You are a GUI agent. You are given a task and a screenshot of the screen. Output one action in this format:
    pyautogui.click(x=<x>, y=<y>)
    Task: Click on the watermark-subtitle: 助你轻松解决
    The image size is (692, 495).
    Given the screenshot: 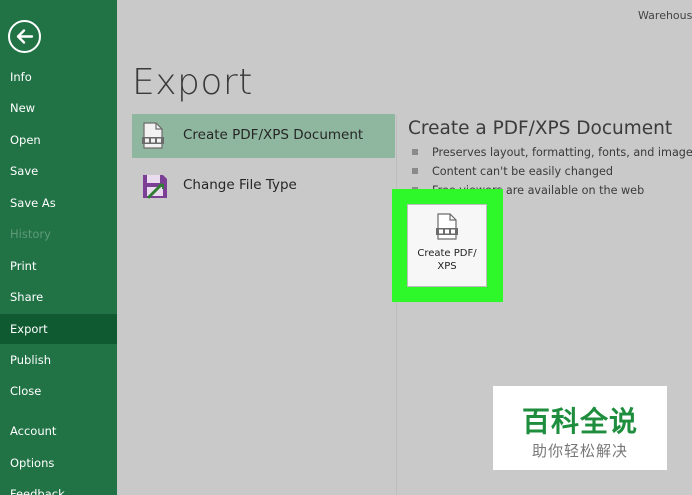 What is the action you would take?
    pyautogui.click(x=579, y=451)
    